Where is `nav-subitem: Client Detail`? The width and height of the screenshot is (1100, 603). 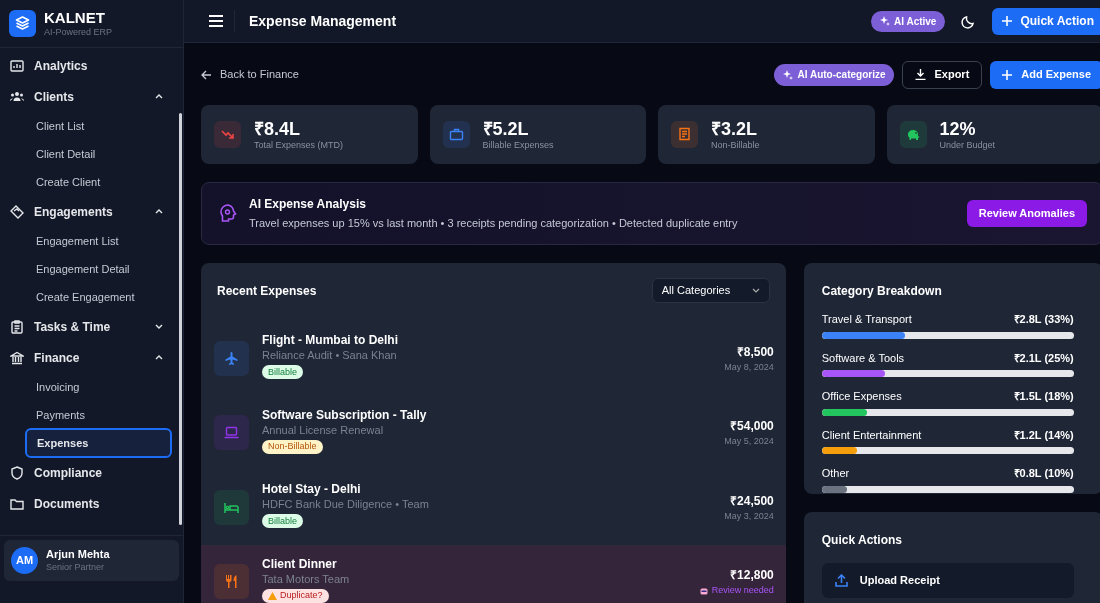
nav-subitem: Client Detail is located at coordinates (99, 154).